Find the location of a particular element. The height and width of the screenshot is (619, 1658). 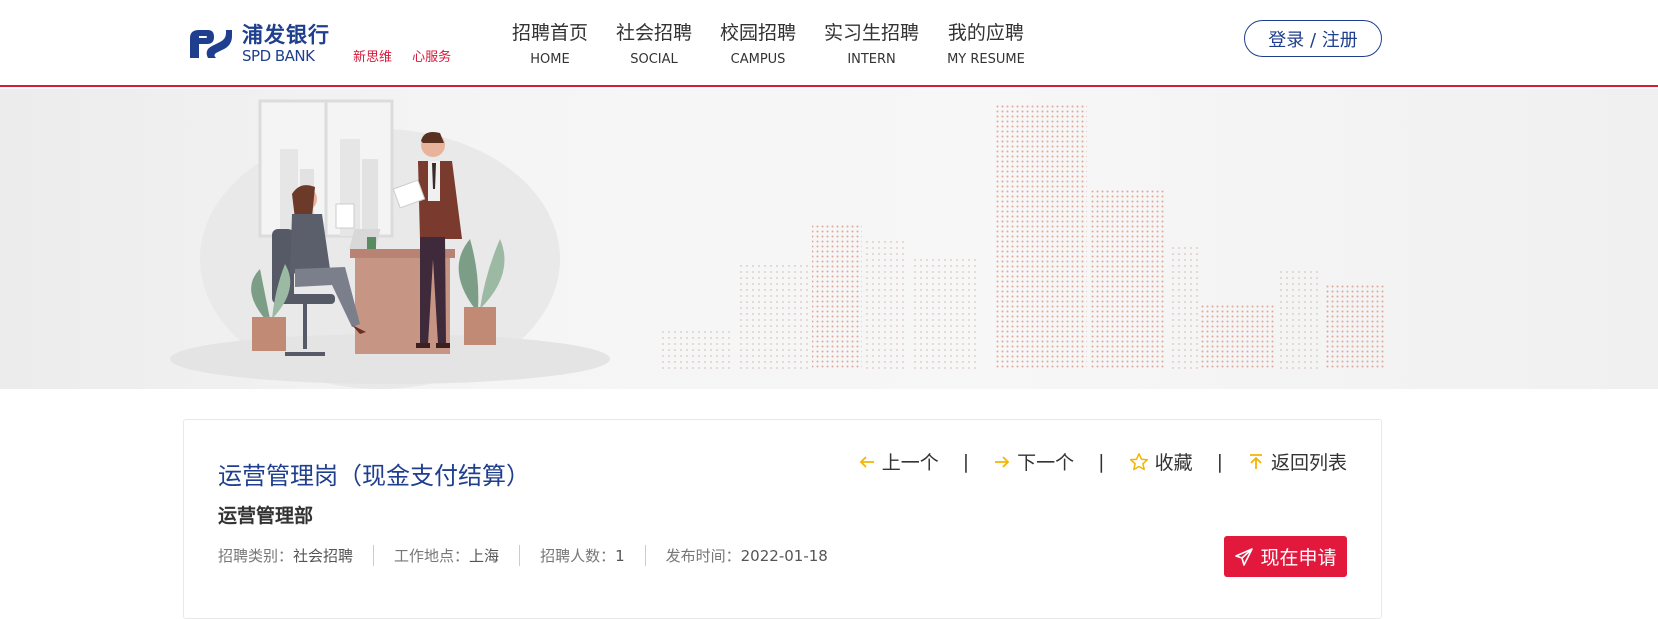

arrow-left-icon is located at coordinates (867, 462).